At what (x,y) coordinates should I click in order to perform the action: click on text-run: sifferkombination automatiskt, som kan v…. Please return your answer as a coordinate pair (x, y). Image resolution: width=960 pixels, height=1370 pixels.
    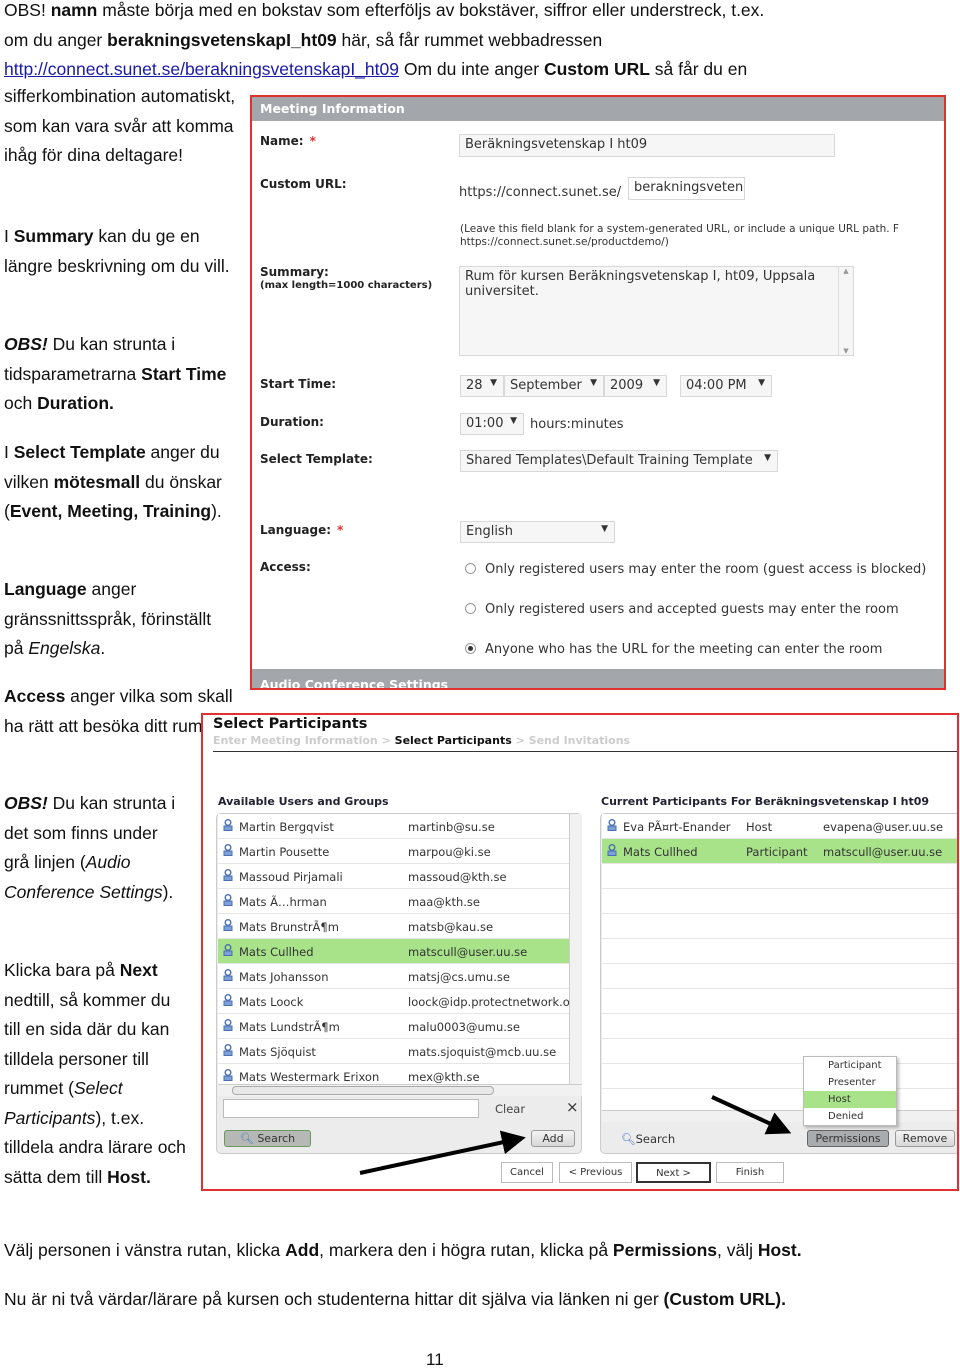
    Looking at the image, I should click on (120, 125).